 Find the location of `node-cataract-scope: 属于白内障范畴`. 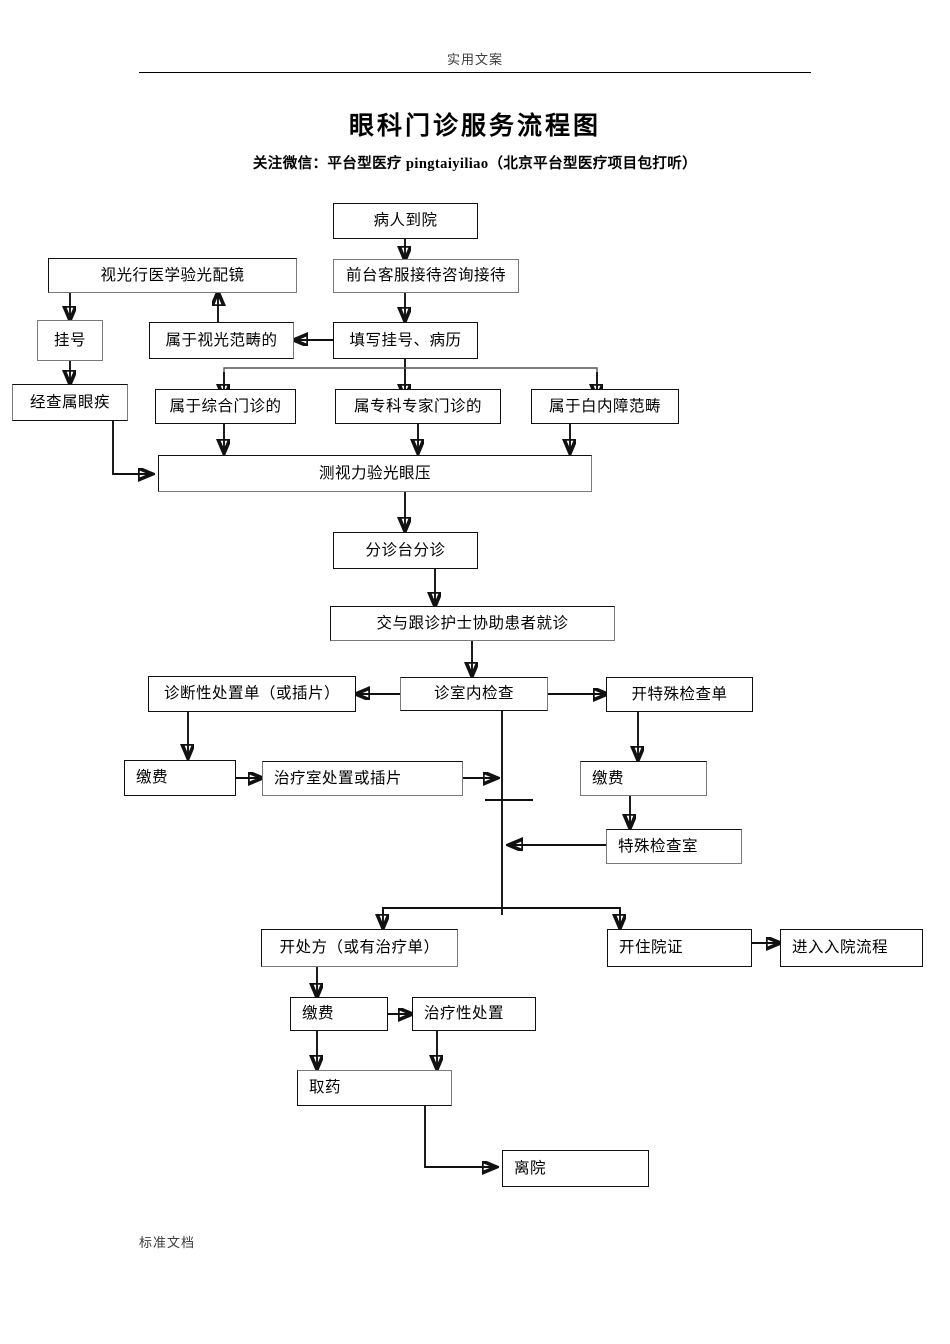

node-cataract-scope: 属于白内障范畴 is located at coordinates (605, 406).